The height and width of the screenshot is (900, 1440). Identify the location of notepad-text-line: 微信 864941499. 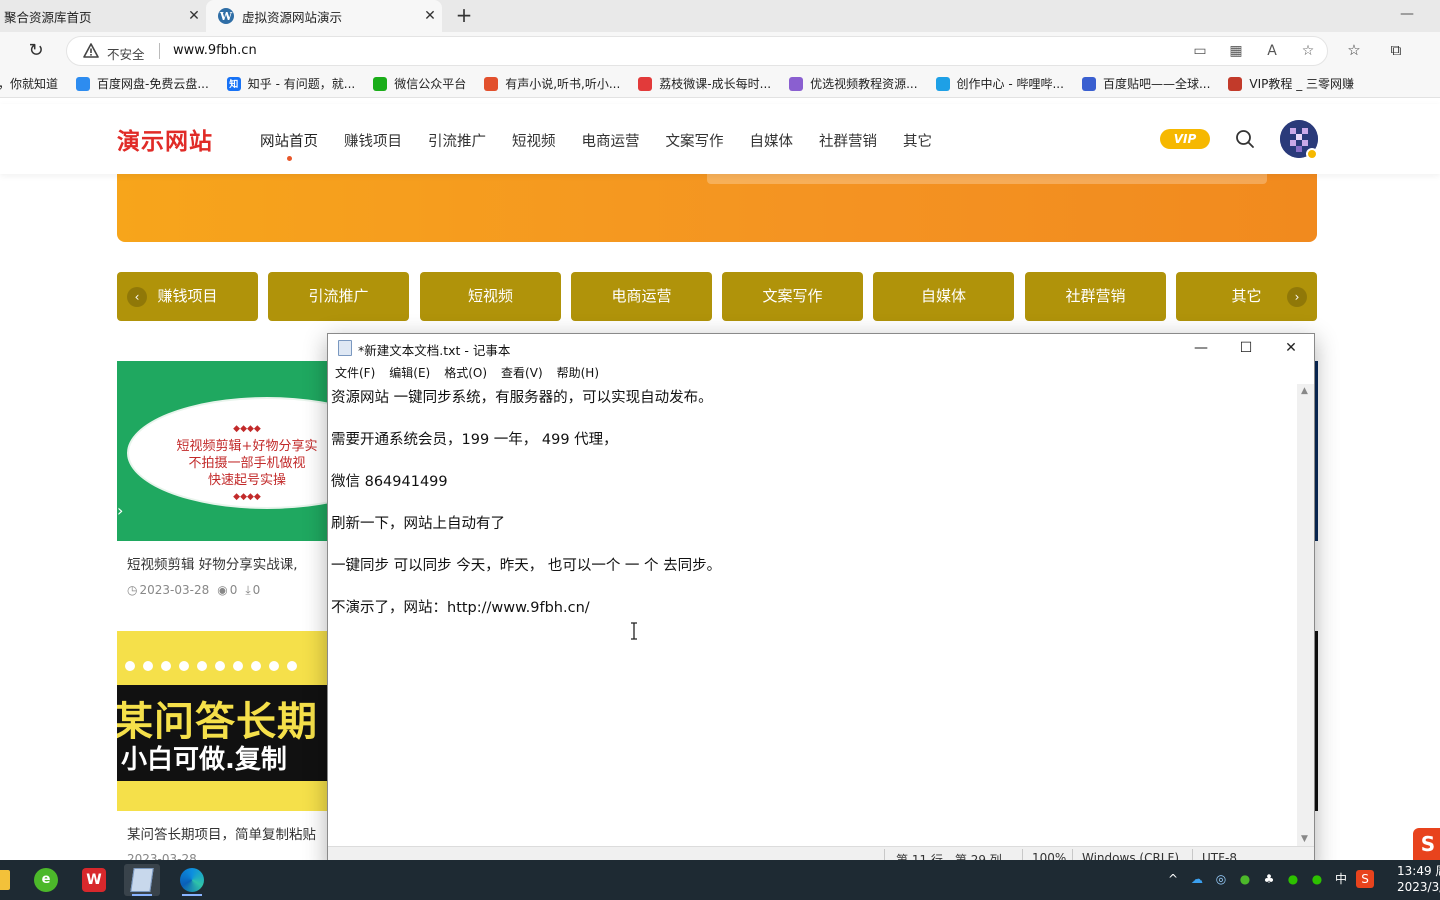
(389, 482).